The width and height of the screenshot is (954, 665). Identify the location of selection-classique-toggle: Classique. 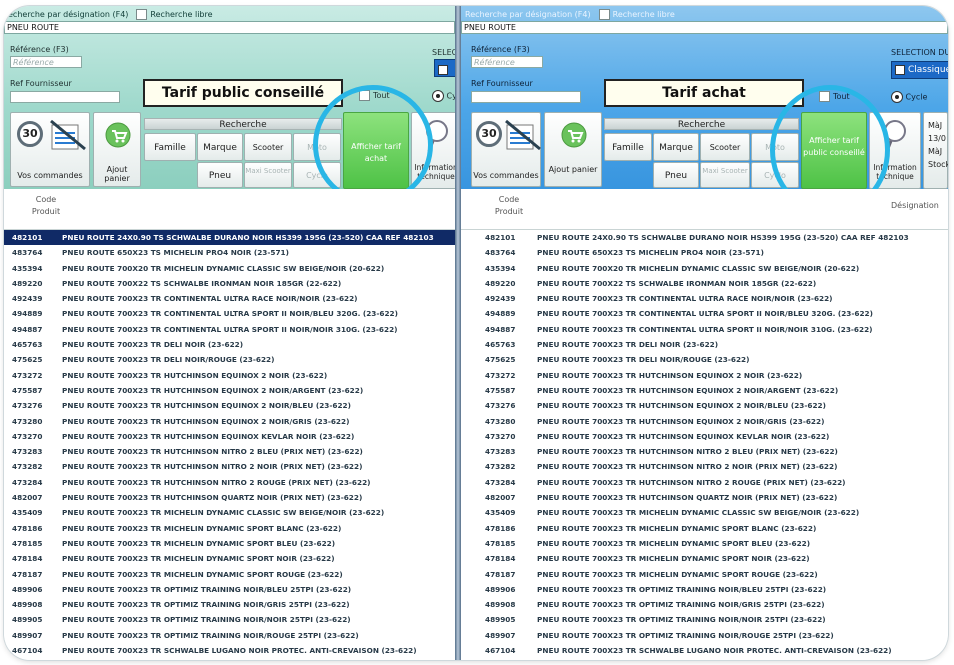
(919, 70).